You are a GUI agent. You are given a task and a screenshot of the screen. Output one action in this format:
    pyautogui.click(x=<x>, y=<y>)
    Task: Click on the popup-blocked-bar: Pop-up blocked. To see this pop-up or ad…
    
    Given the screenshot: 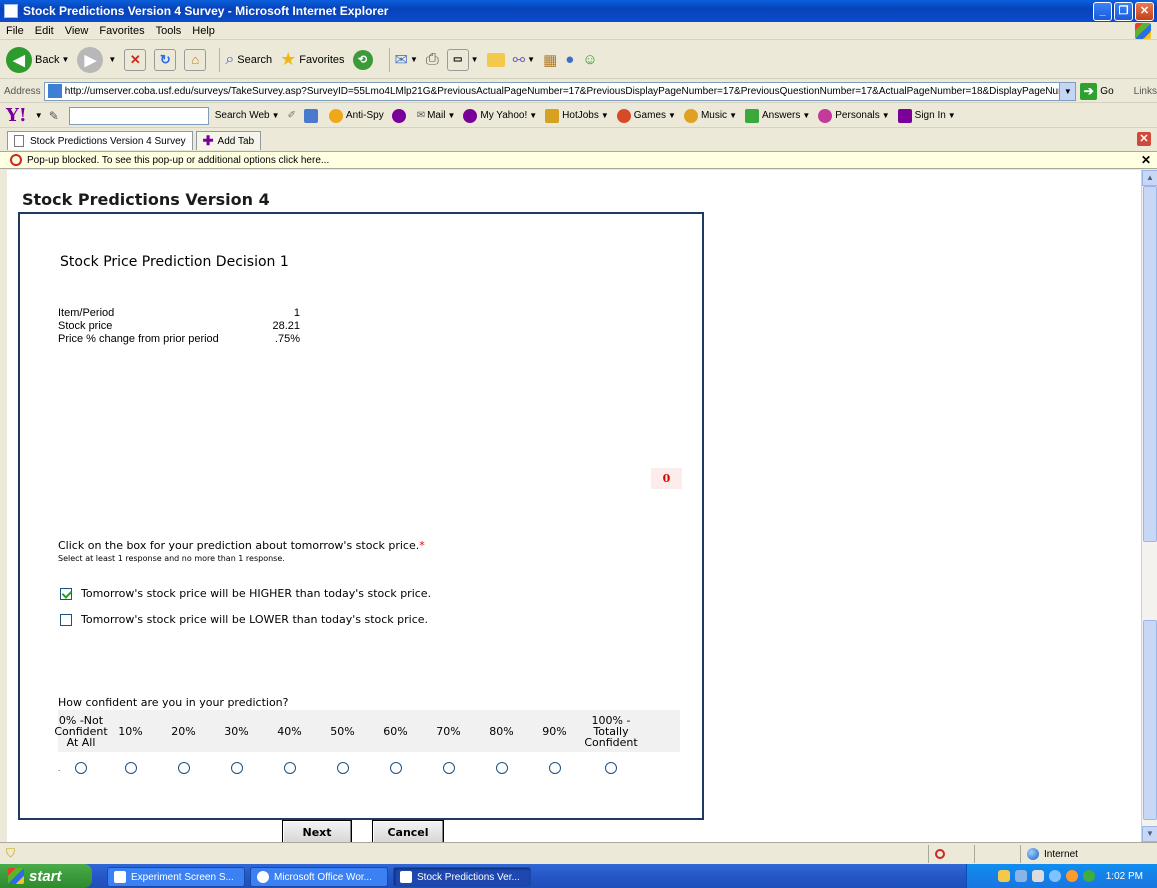 What is the action you would take?
    pyautogui.click(x=578, y=160)
    